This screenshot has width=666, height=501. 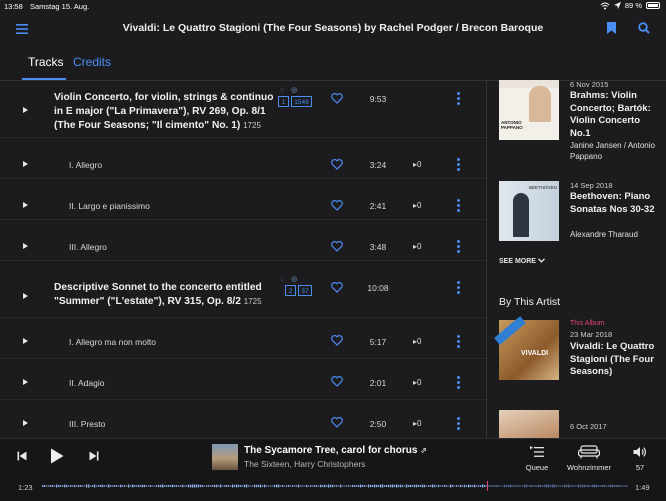 What do you see at coordinates (296, 99) in the screenshot?
I see `work-badges: ◌◎ 1 1549` at bounding box center [296, 99].